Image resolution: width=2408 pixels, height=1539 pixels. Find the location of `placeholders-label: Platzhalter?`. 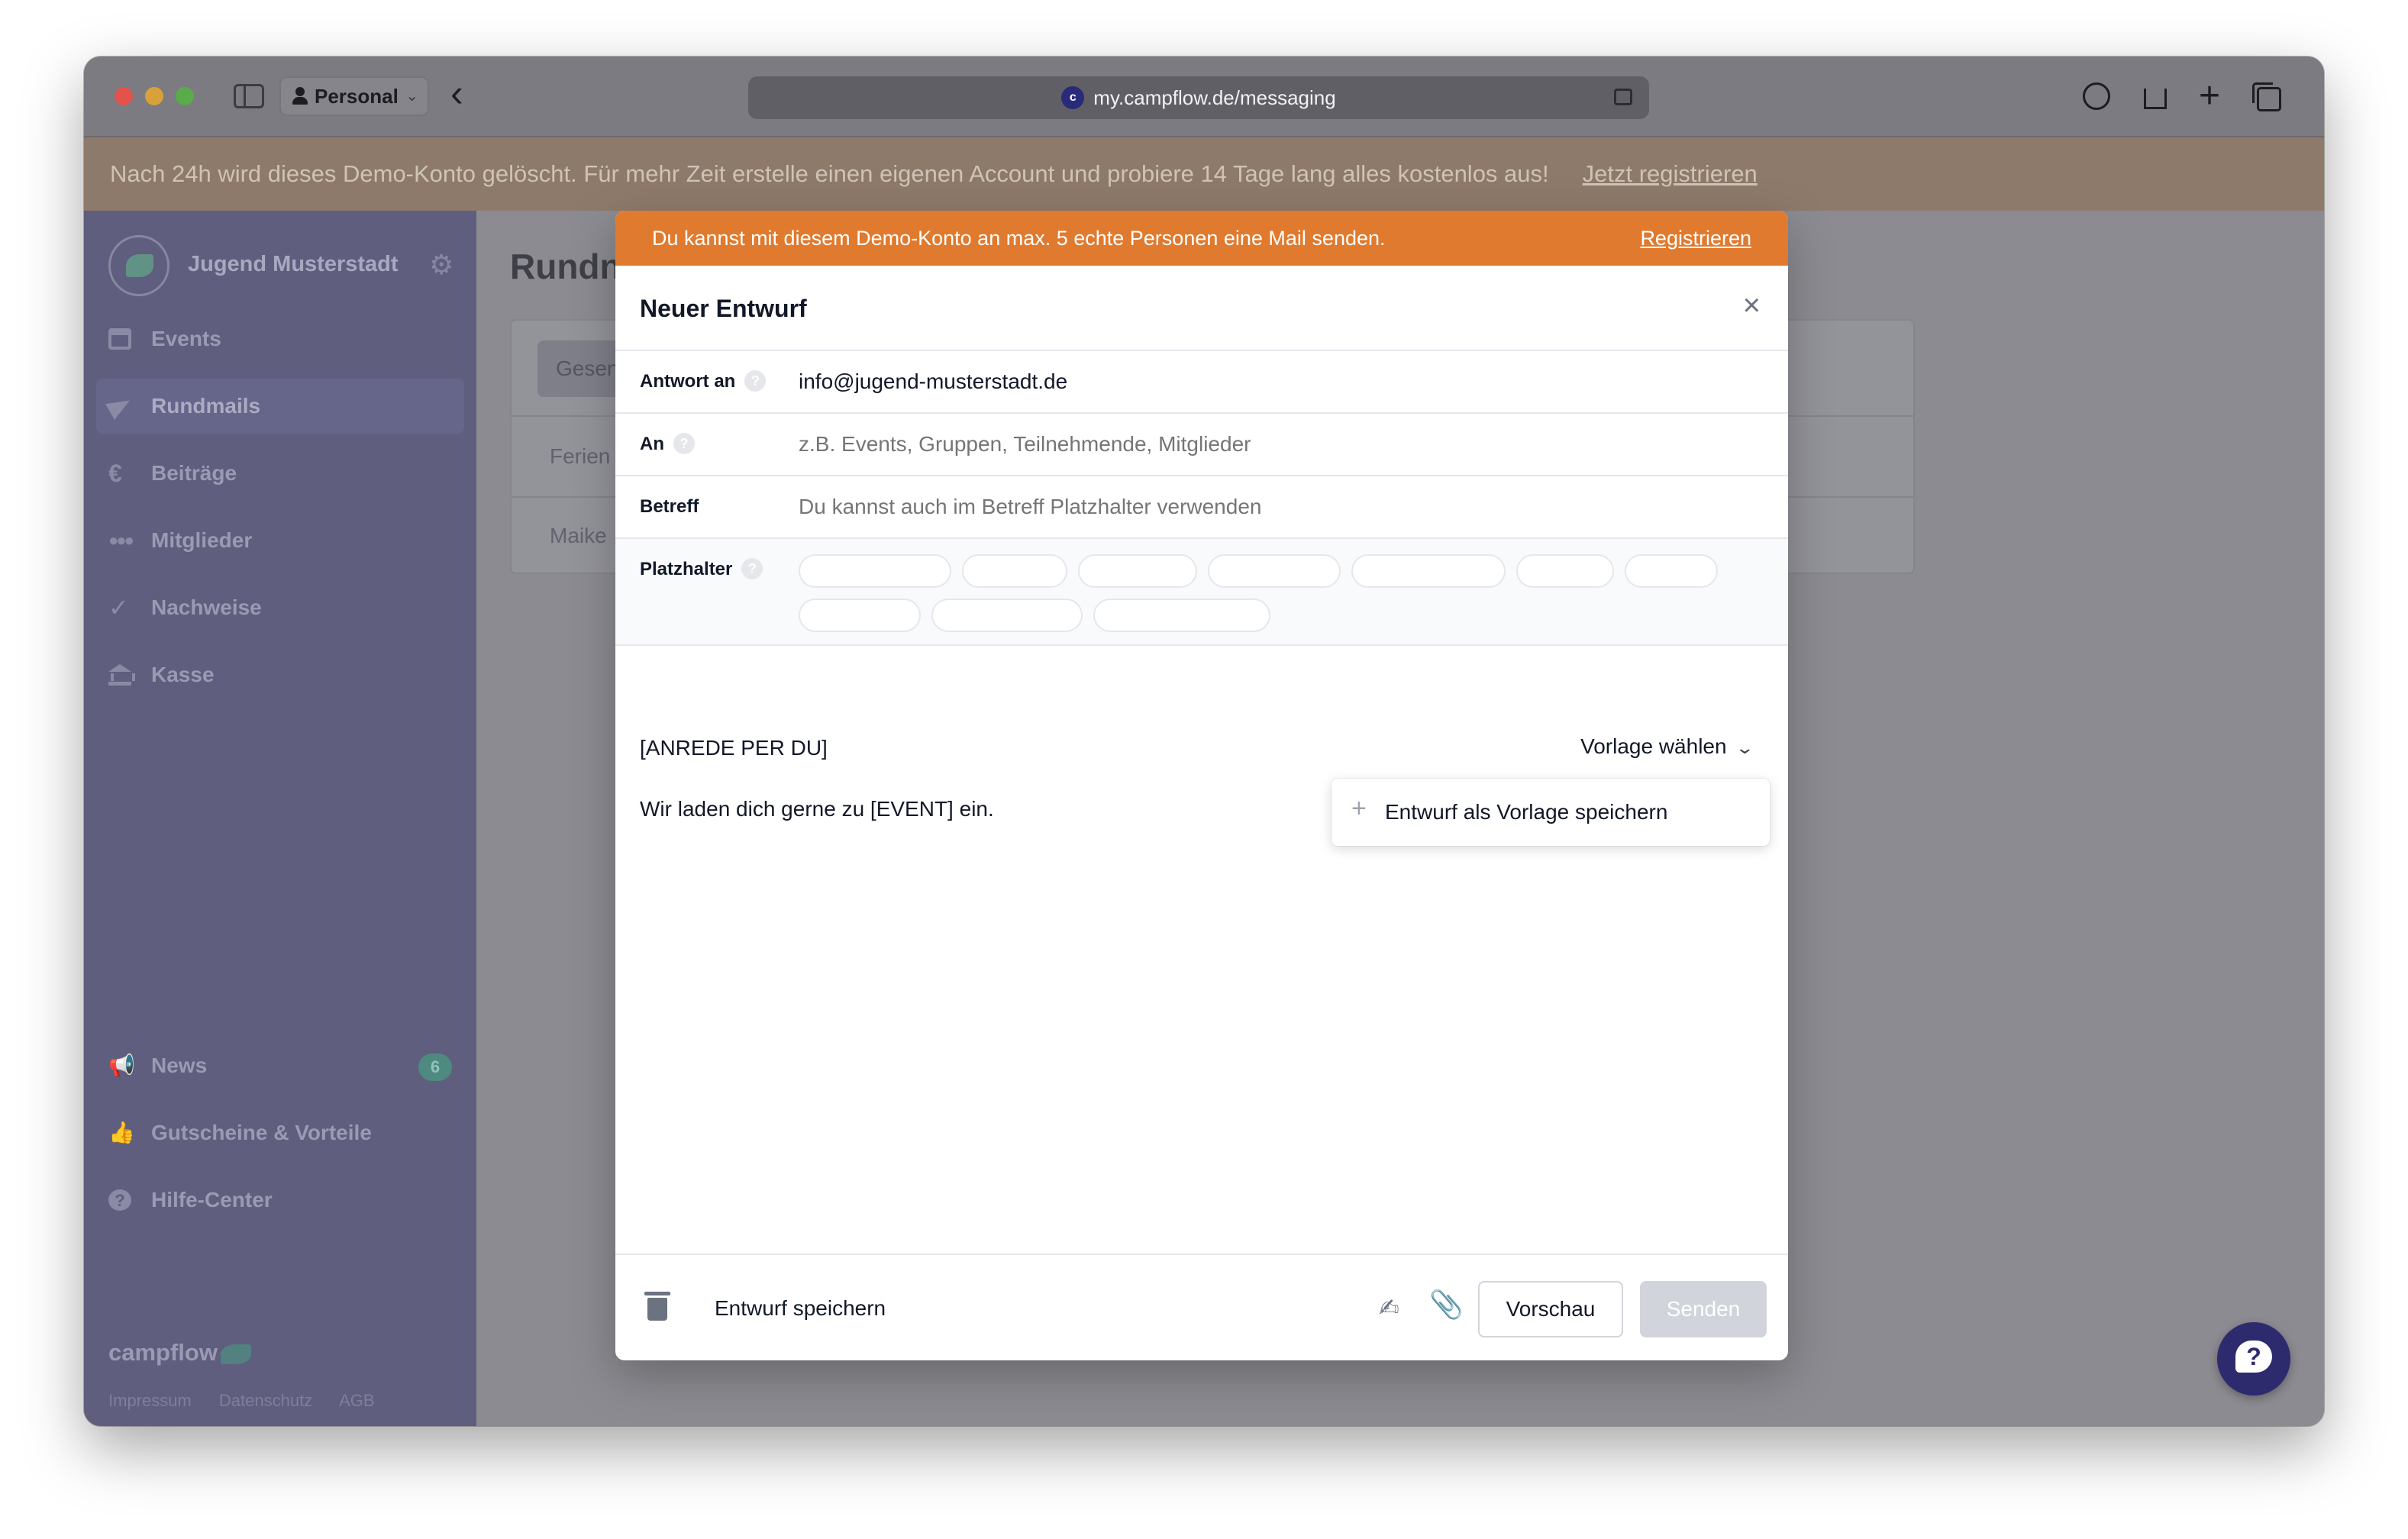

placeholders-label: Platzhalter? is located at coordinates (701, 569).